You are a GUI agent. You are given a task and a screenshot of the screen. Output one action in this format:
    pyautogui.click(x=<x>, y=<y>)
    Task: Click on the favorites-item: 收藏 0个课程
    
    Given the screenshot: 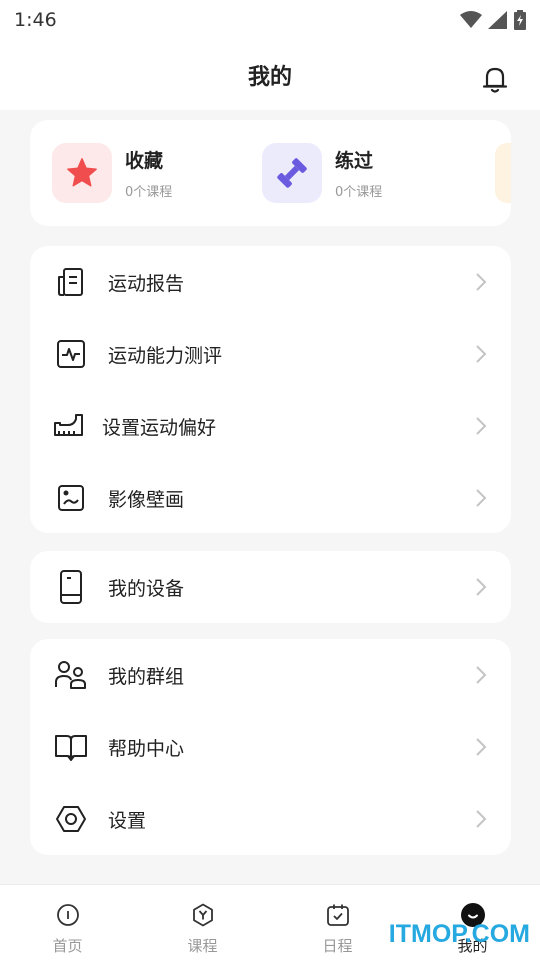 What is the action you would take?
    pyautogui.click(x=112, y=173)
    